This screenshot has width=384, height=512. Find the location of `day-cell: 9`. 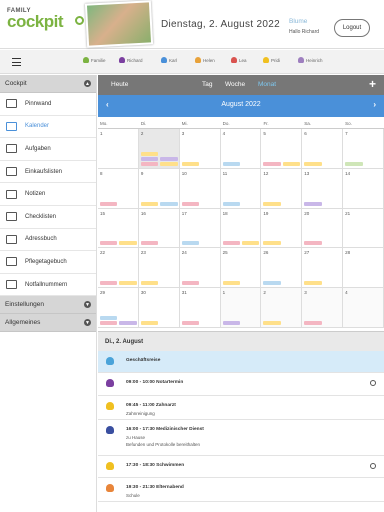

day-cell: 9 is located at coordinates (159, 188).